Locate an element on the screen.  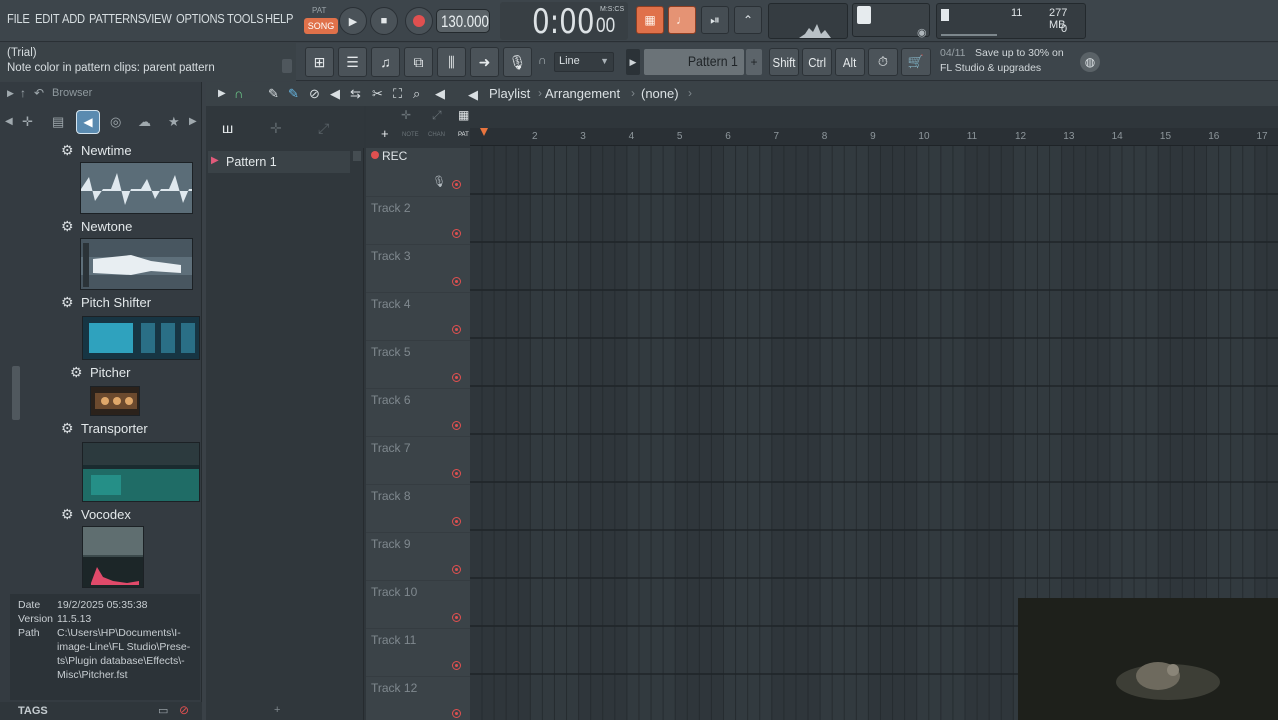
metronome-button: ♩ is located at coordinates (682, 20).